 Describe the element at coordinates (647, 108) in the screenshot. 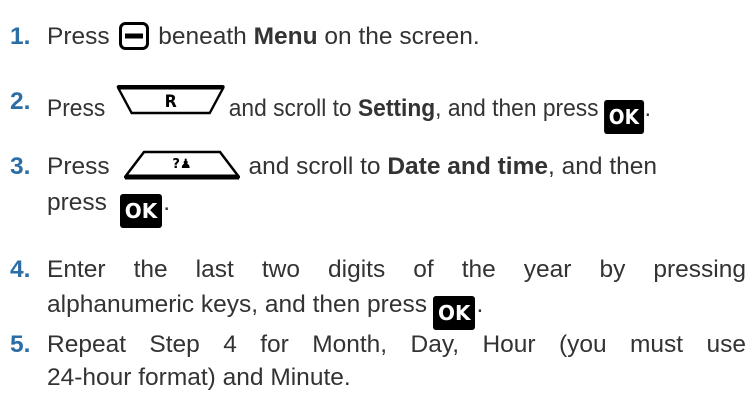

I see `step-2-period: .` at that location.